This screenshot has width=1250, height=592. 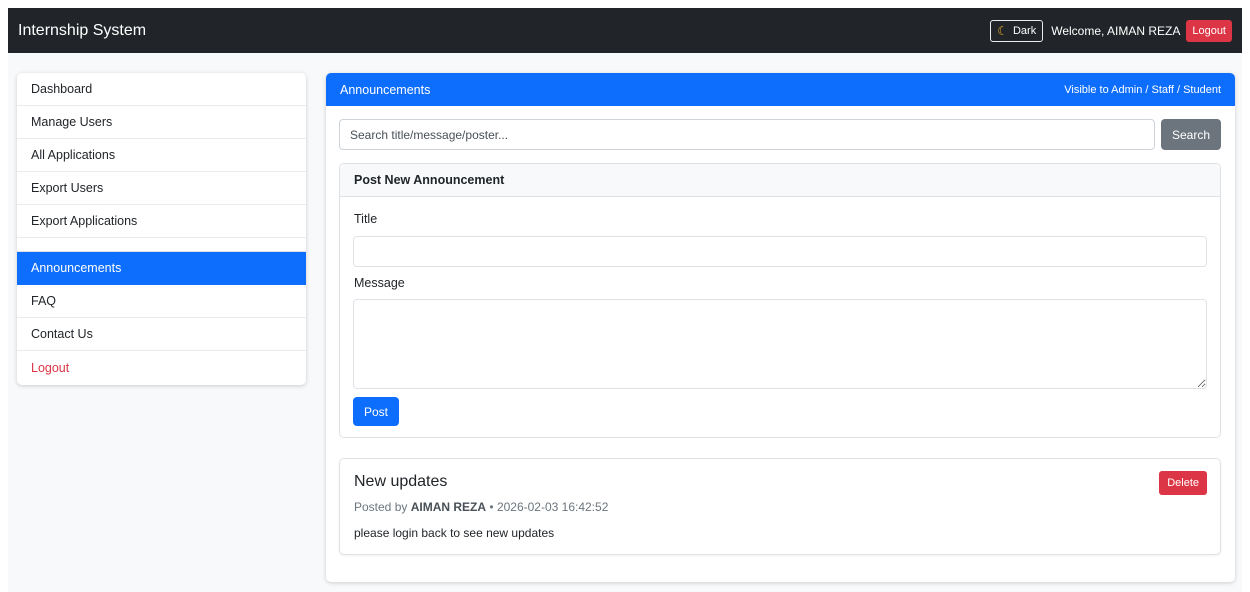 What do you see at coordinates (161, 268) in the screenshot?
I see `sidebar-item-announcements: Announcements` at bounding box center [161, 268].